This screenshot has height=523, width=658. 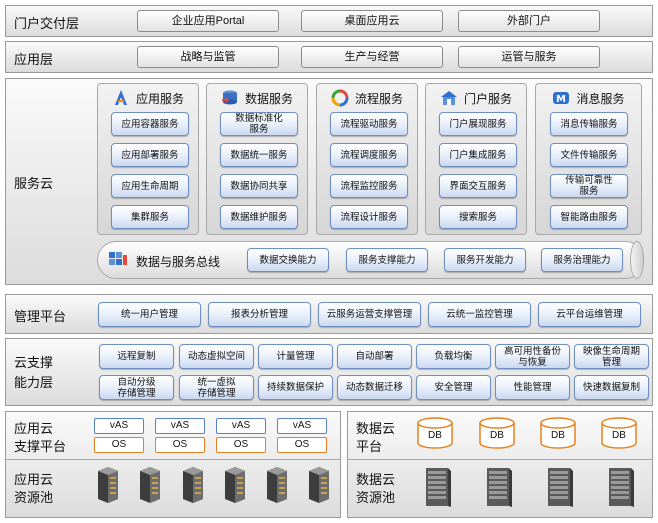 I want to click on bus-item: 服务支撑能力, so click(x=387, y=260).